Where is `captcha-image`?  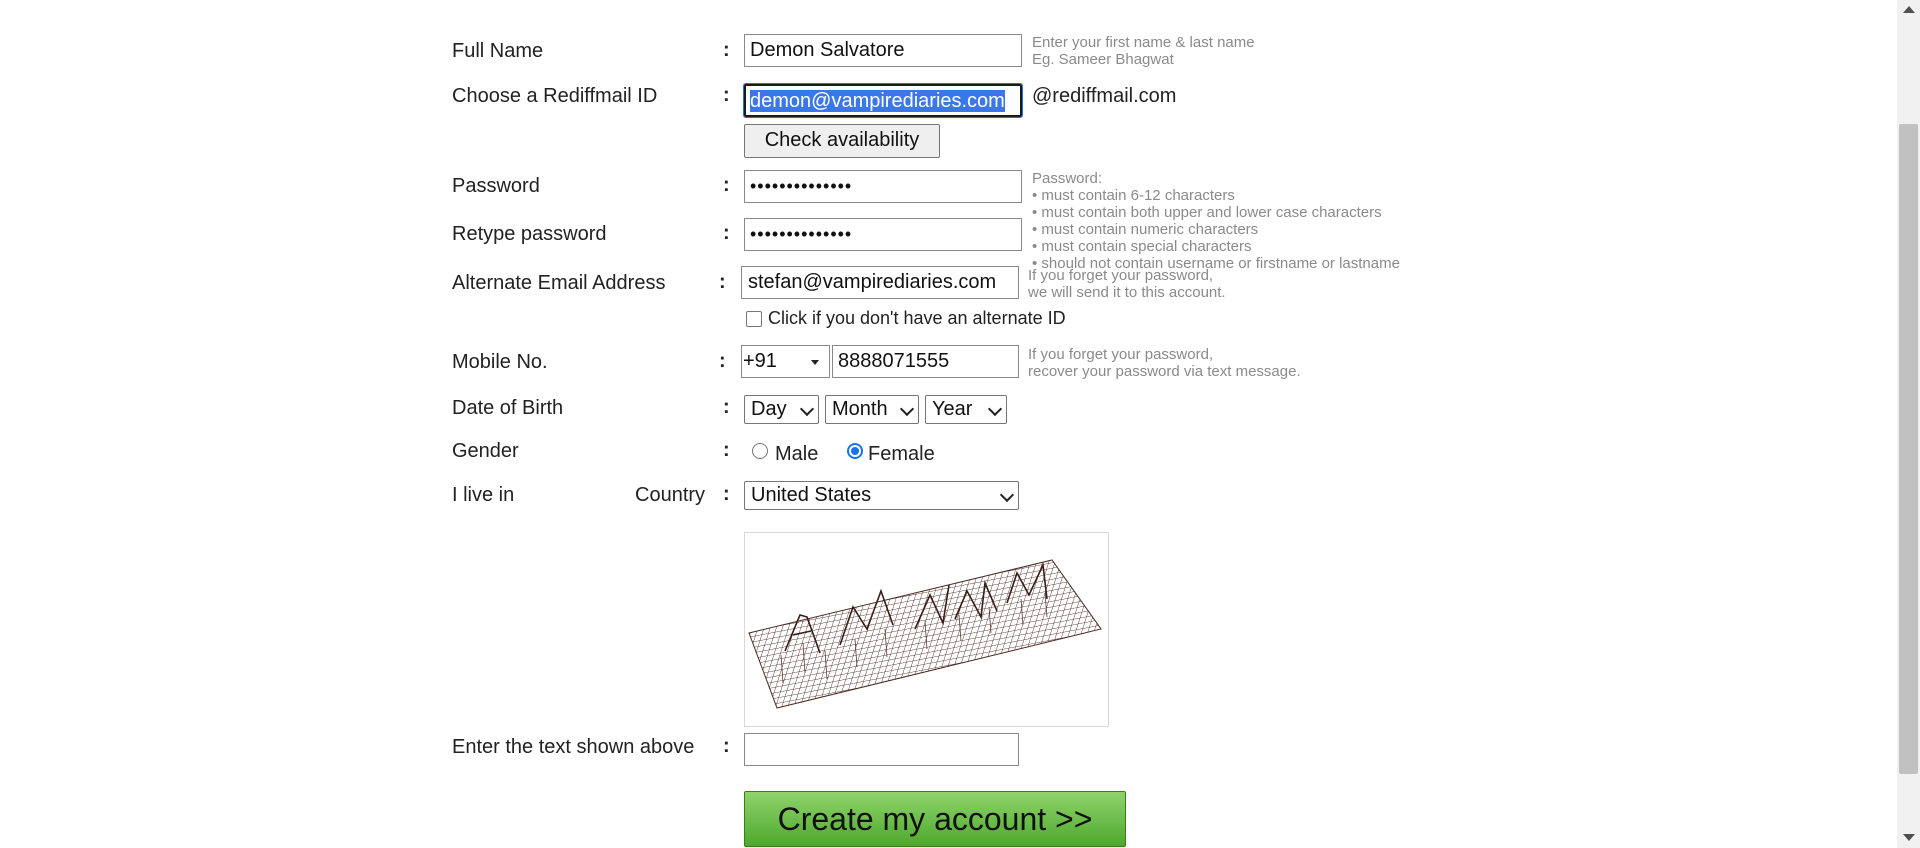 captcha-image is located at coordinates (926, 629).